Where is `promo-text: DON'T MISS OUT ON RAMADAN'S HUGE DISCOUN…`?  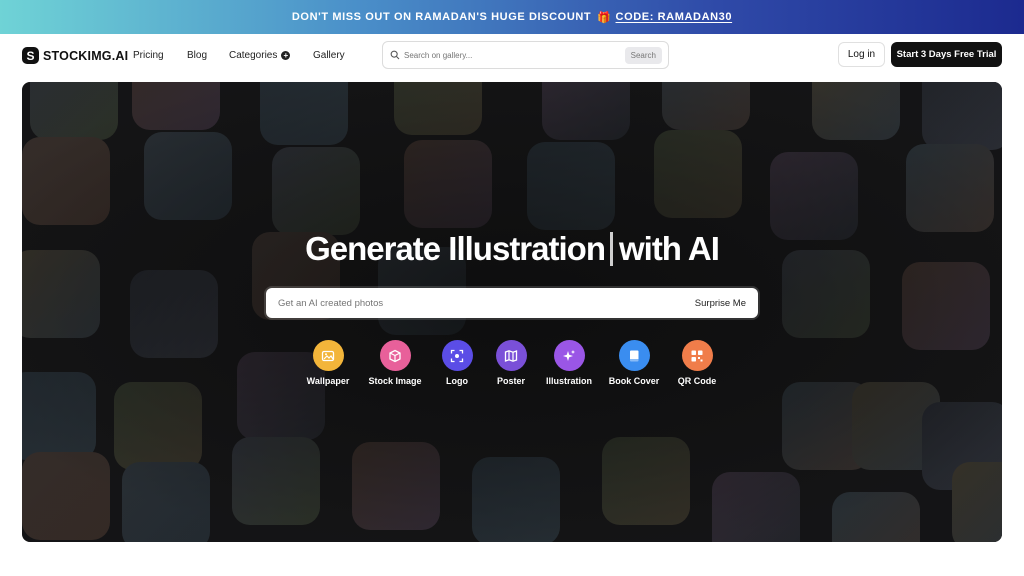 promo-text: DON'T MISS OUT ON RAMADAN'S HUGE DISCOUN… is located at coordinates (441, 17).